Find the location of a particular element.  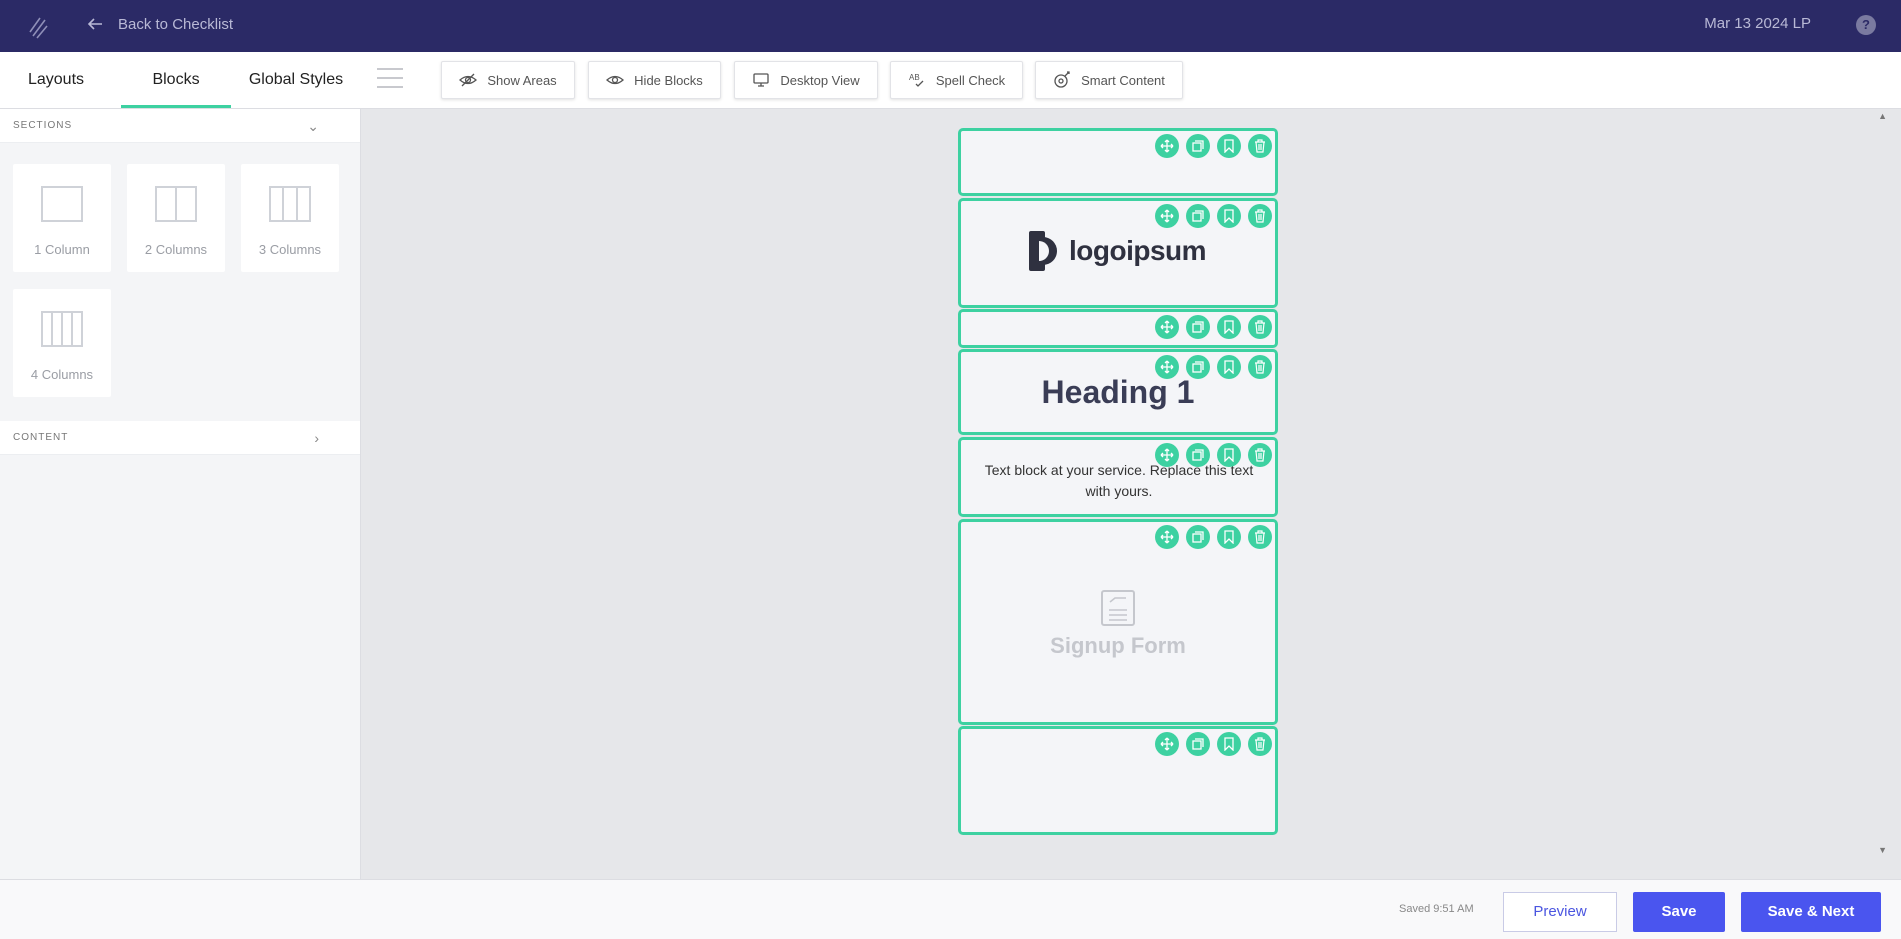

spell-check-button: AB Spell Check is located at coordinates (956, 80).